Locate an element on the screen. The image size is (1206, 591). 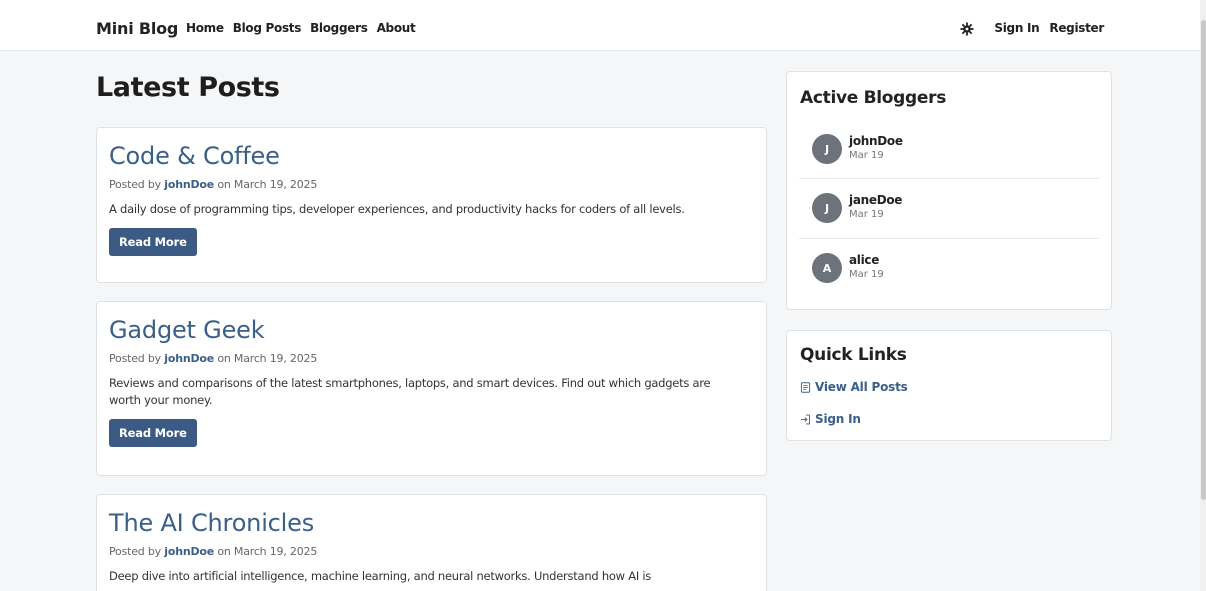
sign-in-icon is located at coordinates (805, 419).